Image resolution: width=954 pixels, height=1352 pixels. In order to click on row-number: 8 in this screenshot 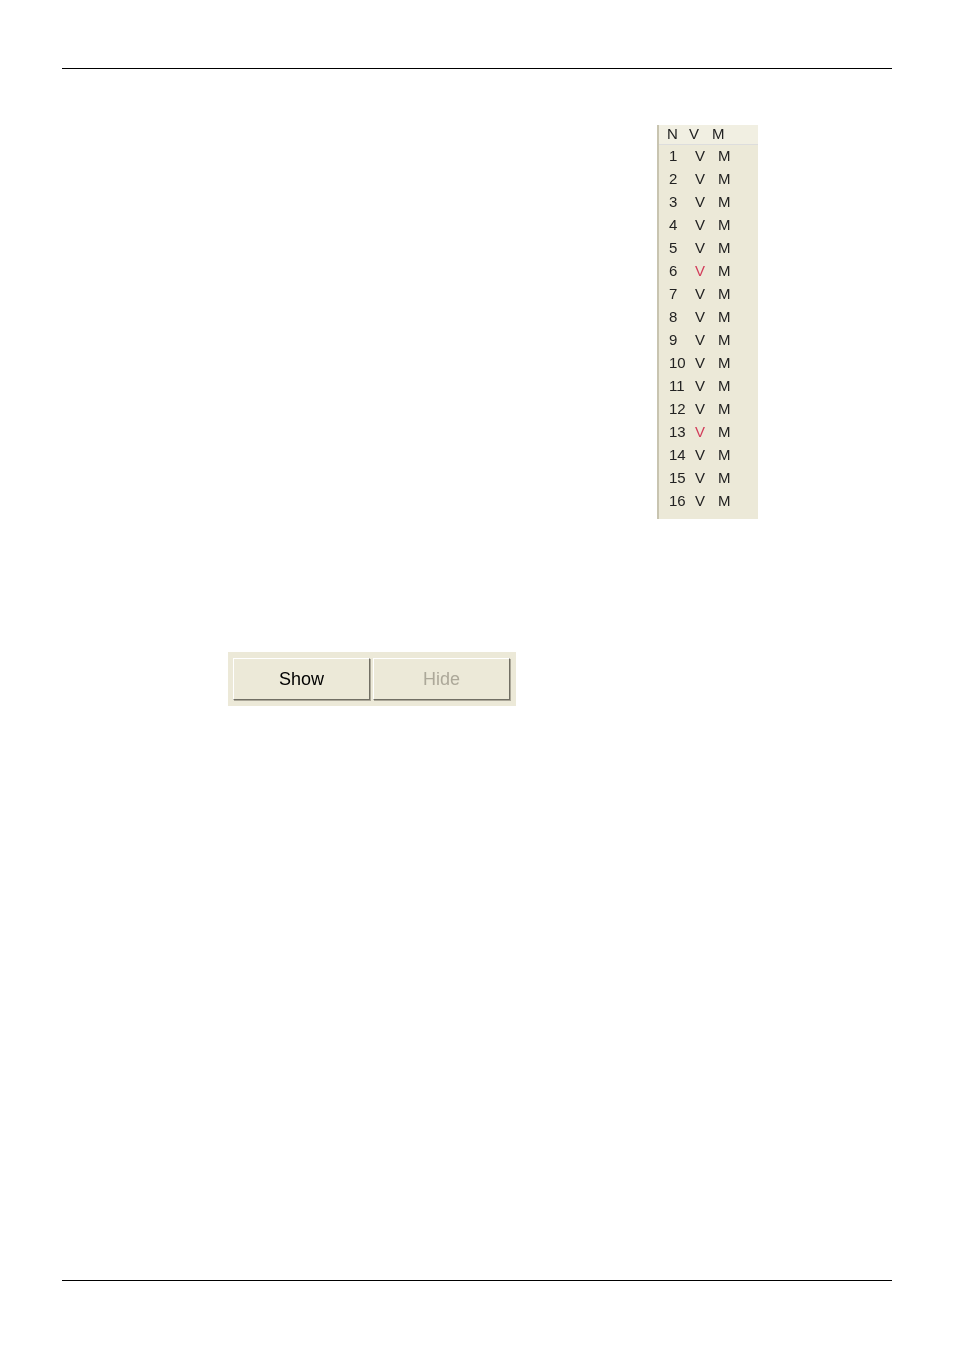, I will do `click(674, 317)`.